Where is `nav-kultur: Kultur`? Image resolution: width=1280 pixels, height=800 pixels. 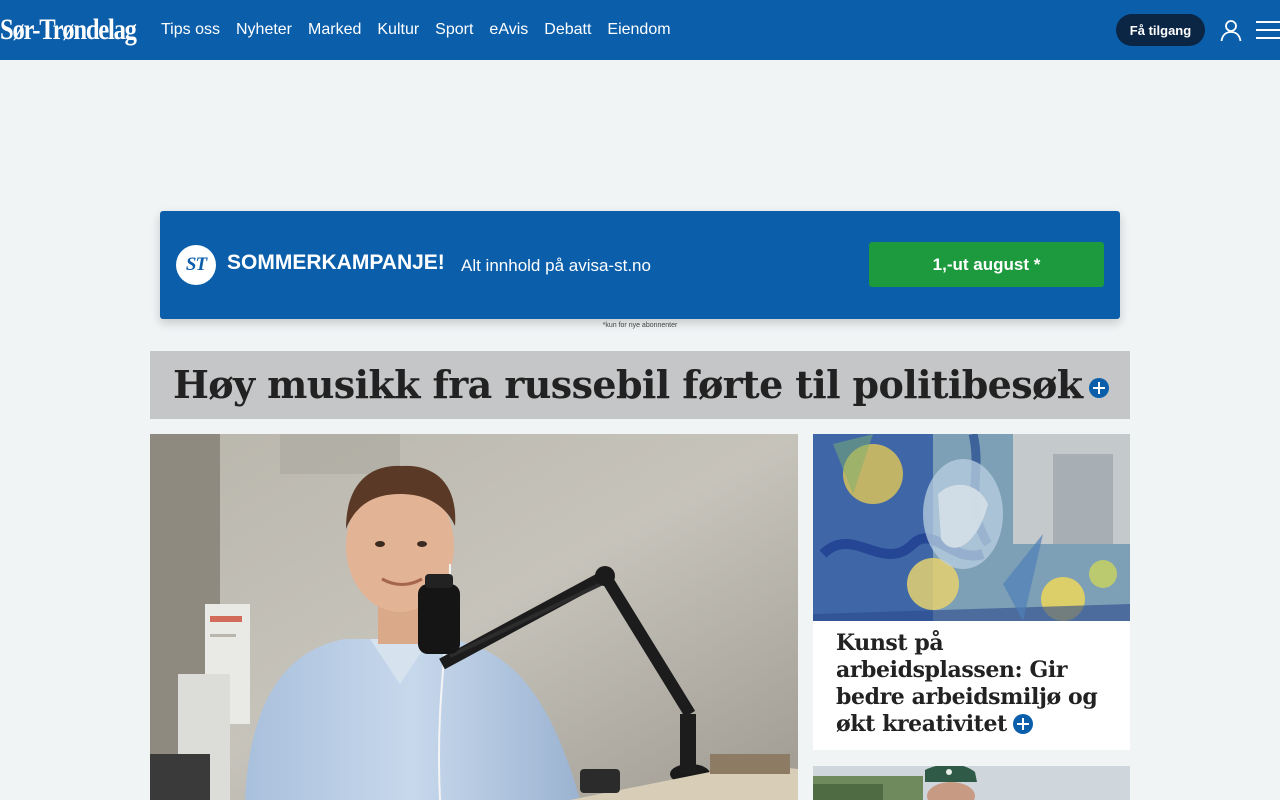
nav-kultur: Kultur is located at coordinates (398, 30).